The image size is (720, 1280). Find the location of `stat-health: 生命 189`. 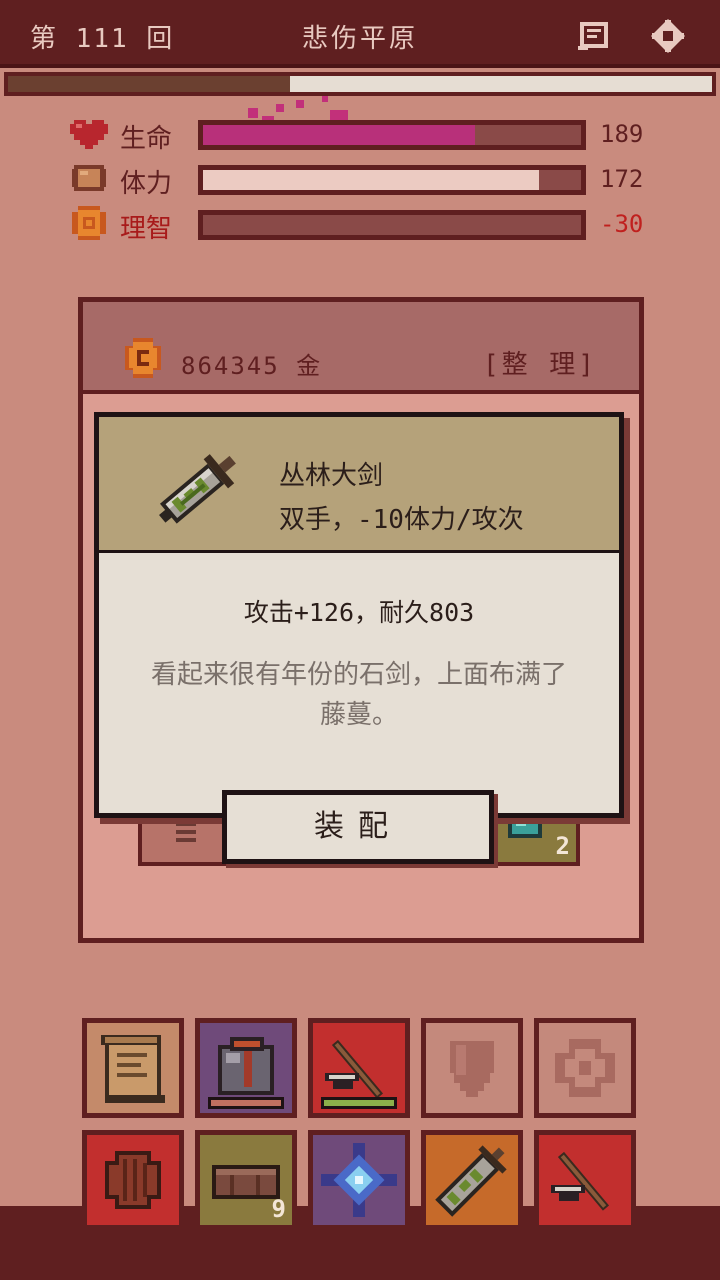

stat-health: 生命 189 is located at coordinates (370, 134).